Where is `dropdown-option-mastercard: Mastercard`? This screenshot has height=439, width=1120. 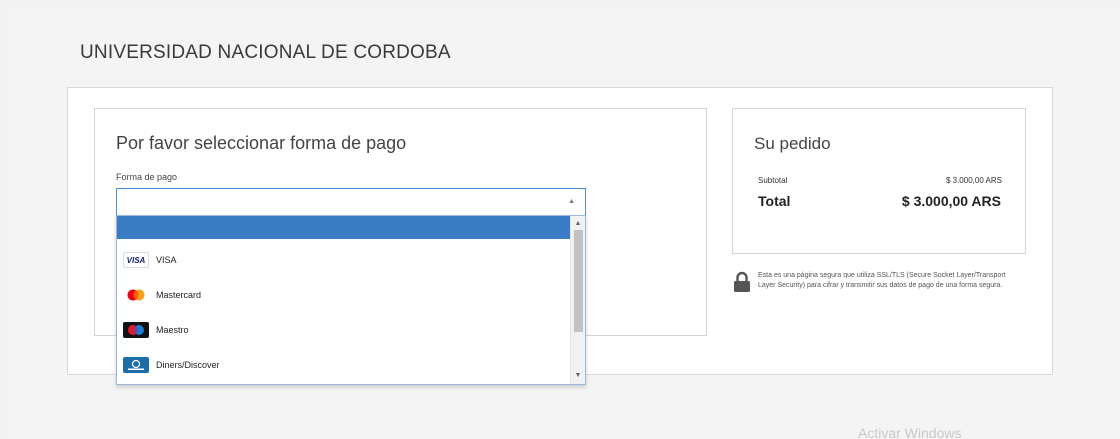
dropdown-option-mastercard: Mastercard is located at coordinates (344, 295).